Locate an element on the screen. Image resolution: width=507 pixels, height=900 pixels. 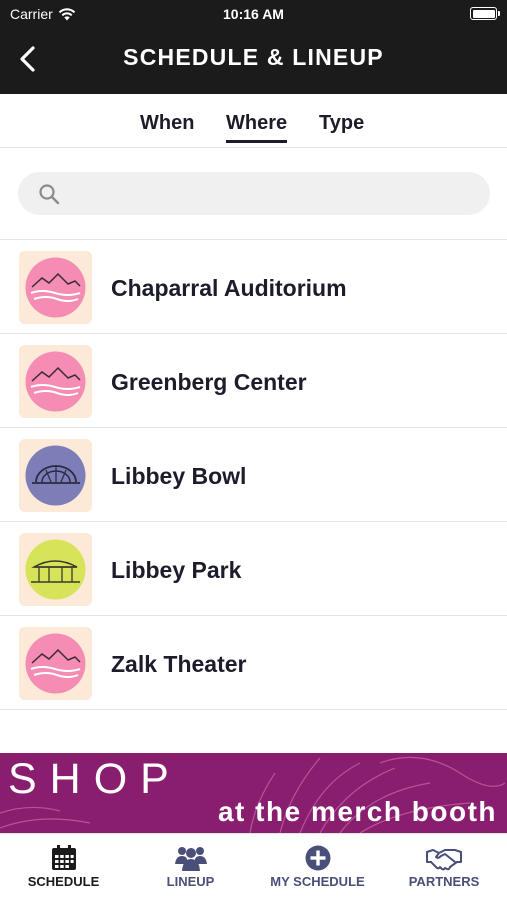
handshake-icon is located at coordinates (444, 860).